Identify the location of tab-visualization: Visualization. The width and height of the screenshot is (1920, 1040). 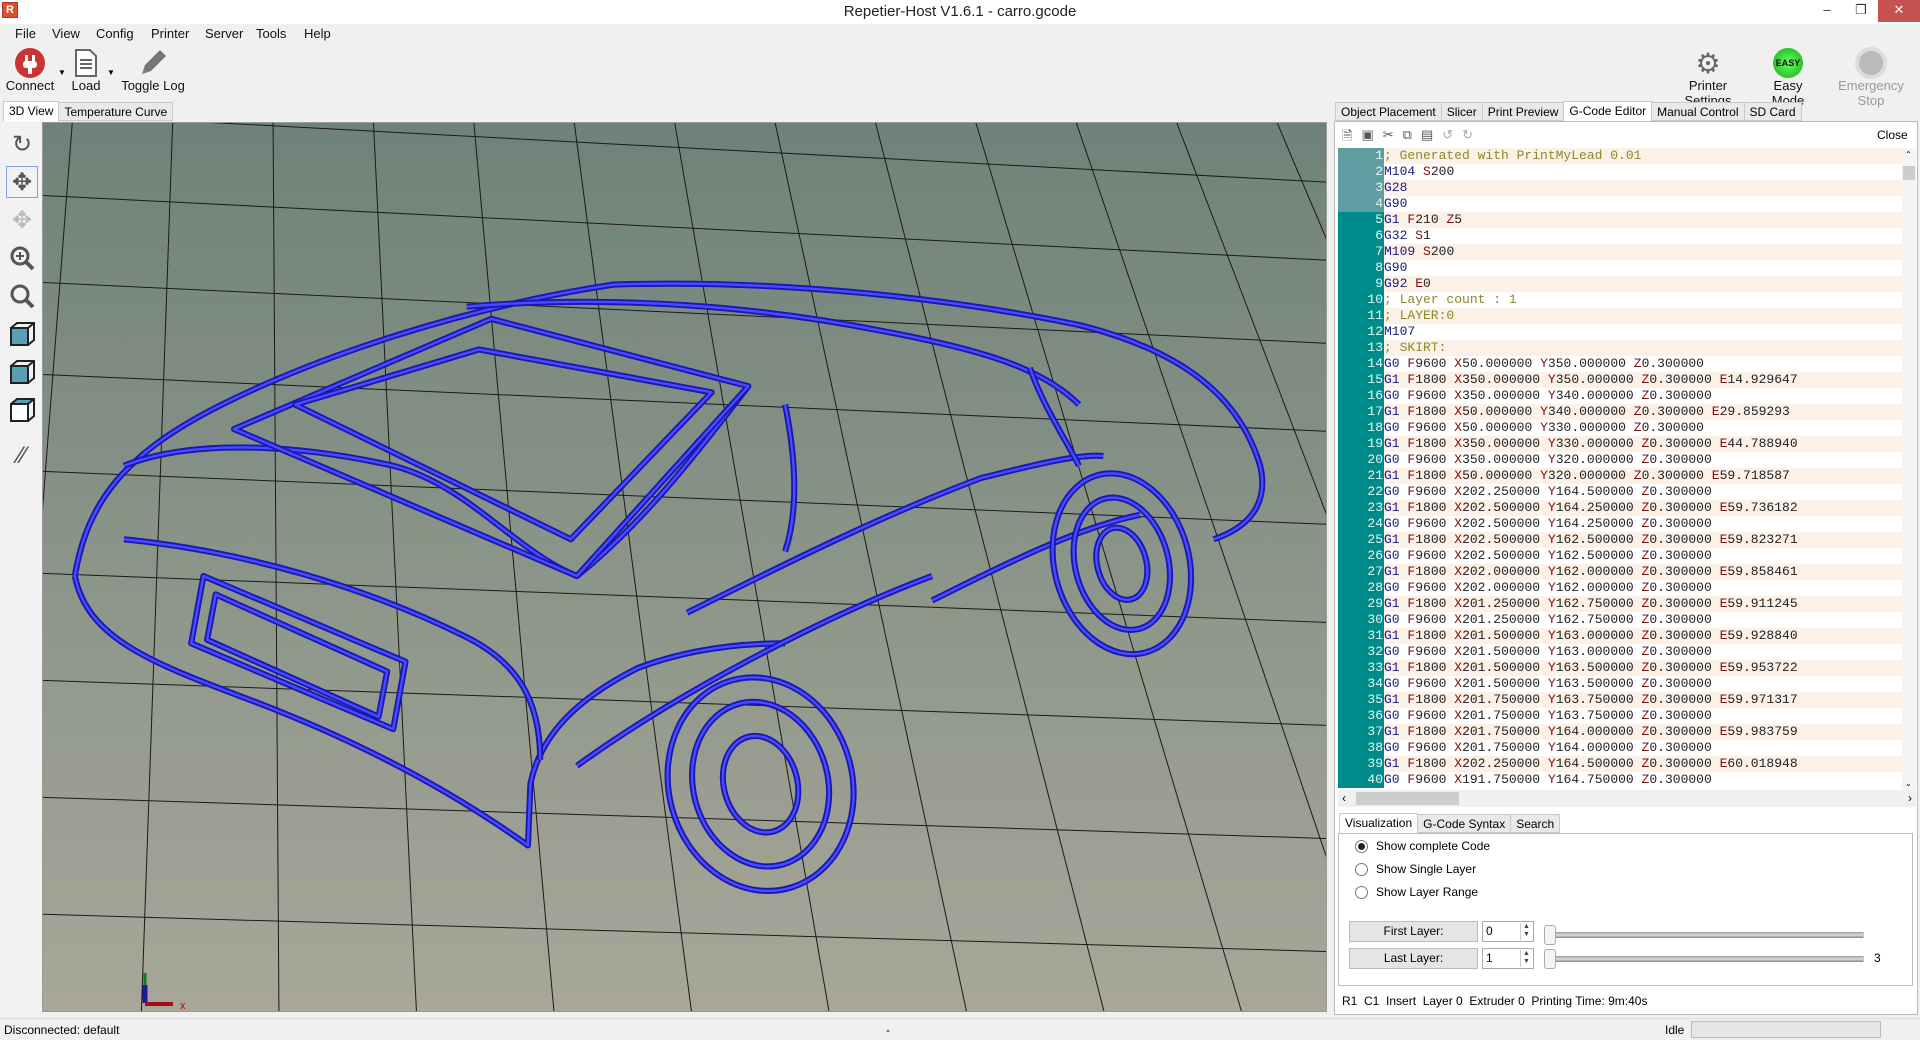
(1379, 823).